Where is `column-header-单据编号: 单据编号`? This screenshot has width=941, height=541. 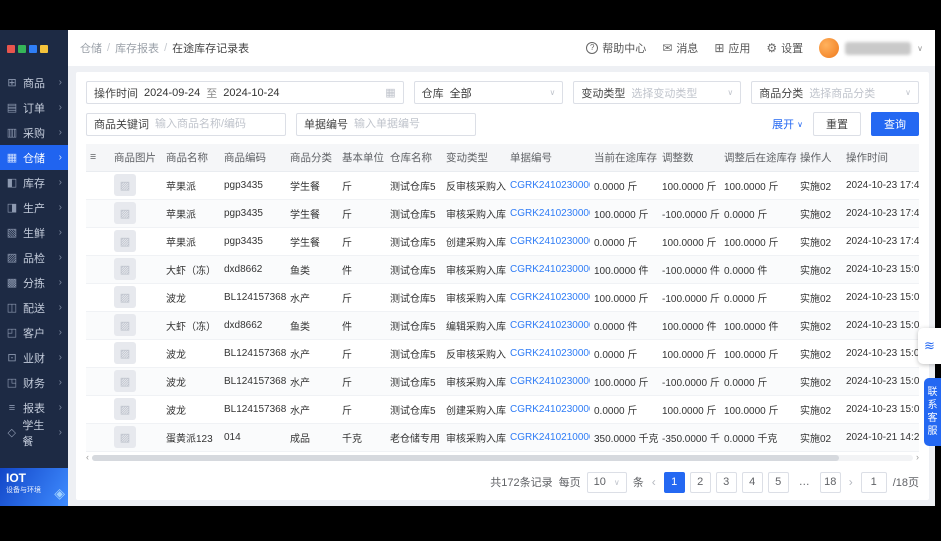 column-header-单据编号: 单据编号 is located at coordinates (548, 158).